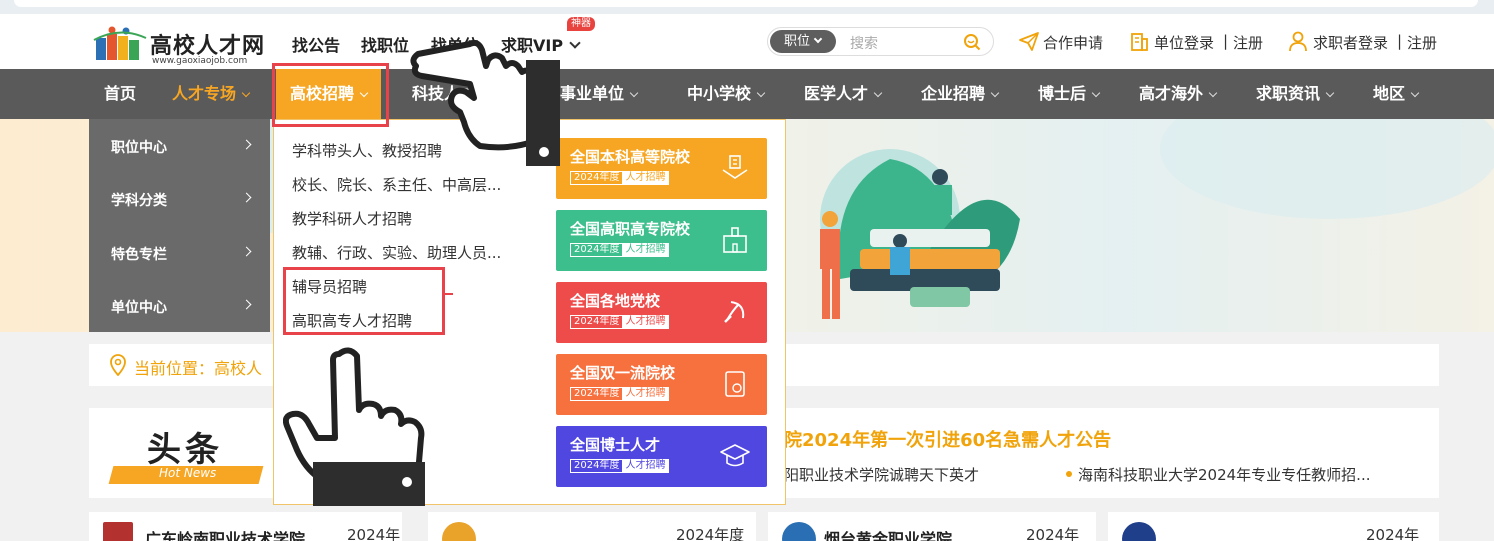 The image size is (1494, 541). Describe the element at coordinates (179, 145) in the screenshot. I see `side-menu-item-job-center: 职位中心` at that location.